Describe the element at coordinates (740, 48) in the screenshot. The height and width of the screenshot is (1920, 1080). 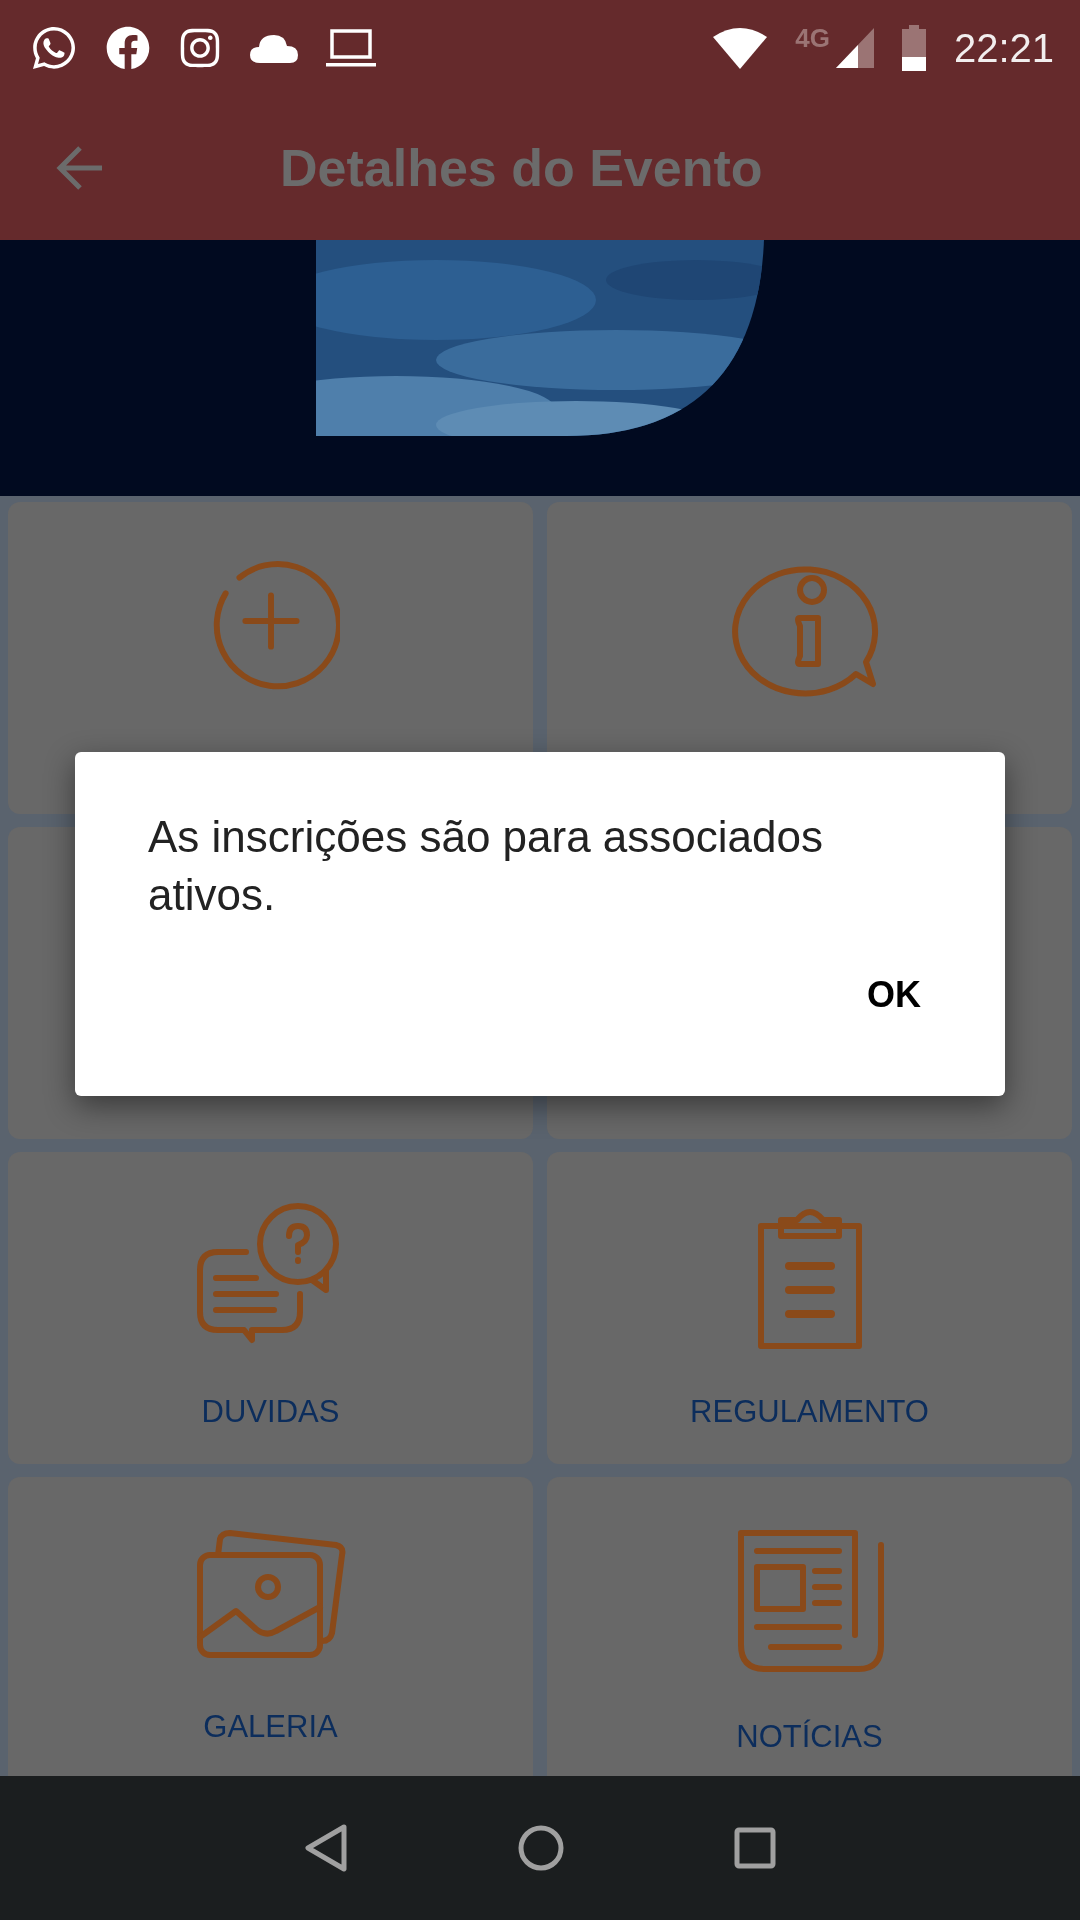
I see `wifi-icon` at that location.